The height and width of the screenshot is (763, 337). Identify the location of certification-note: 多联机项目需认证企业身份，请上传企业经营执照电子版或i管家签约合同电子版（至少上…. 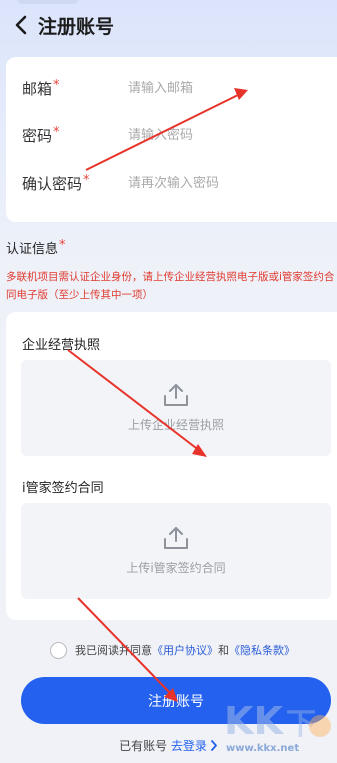
(170, 286).